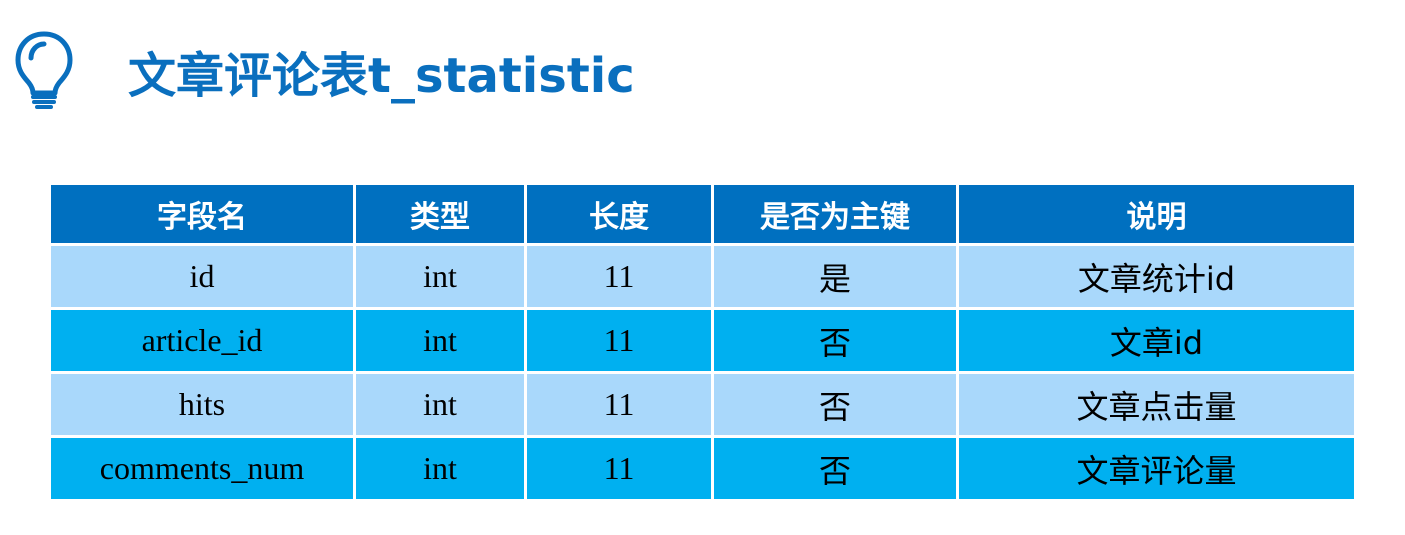 This screenshot has height=535, width=1405. Describe the element at coordinates (44, 70) in the screenshot. I see `lightbulb-icon` at that location.